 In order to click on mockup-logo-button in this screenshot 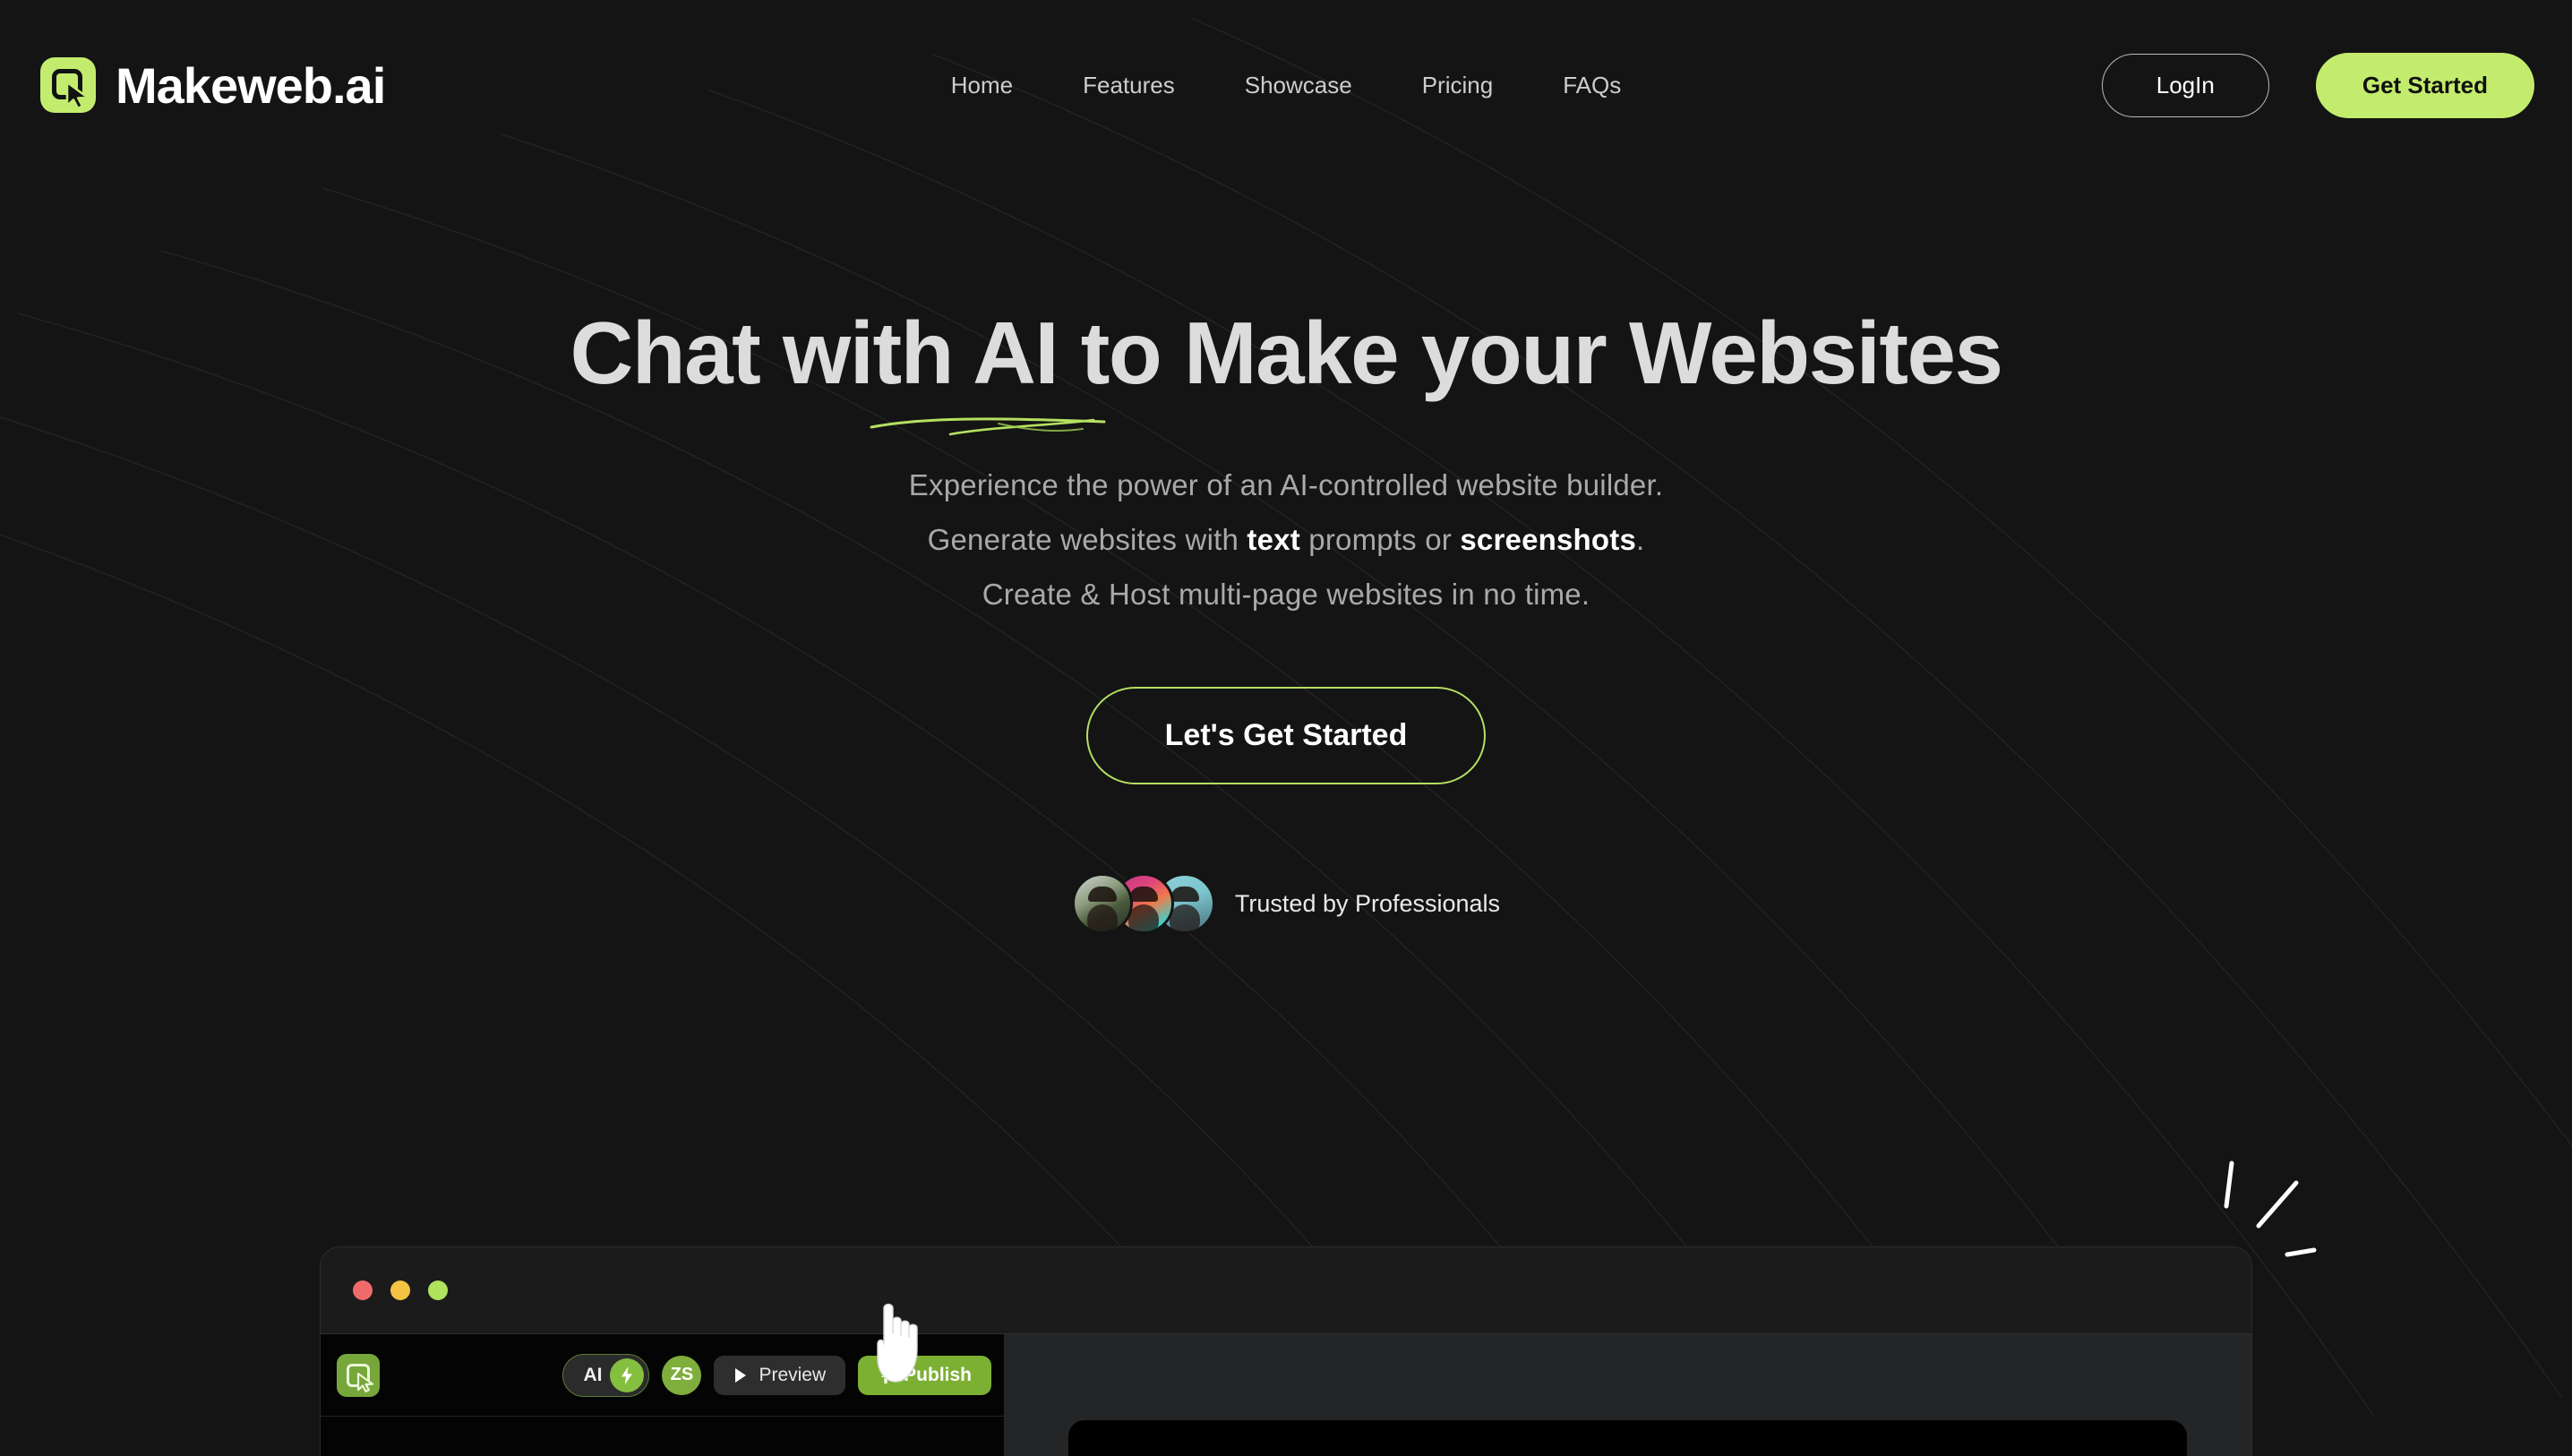, I will do `click(359, 1375)`.